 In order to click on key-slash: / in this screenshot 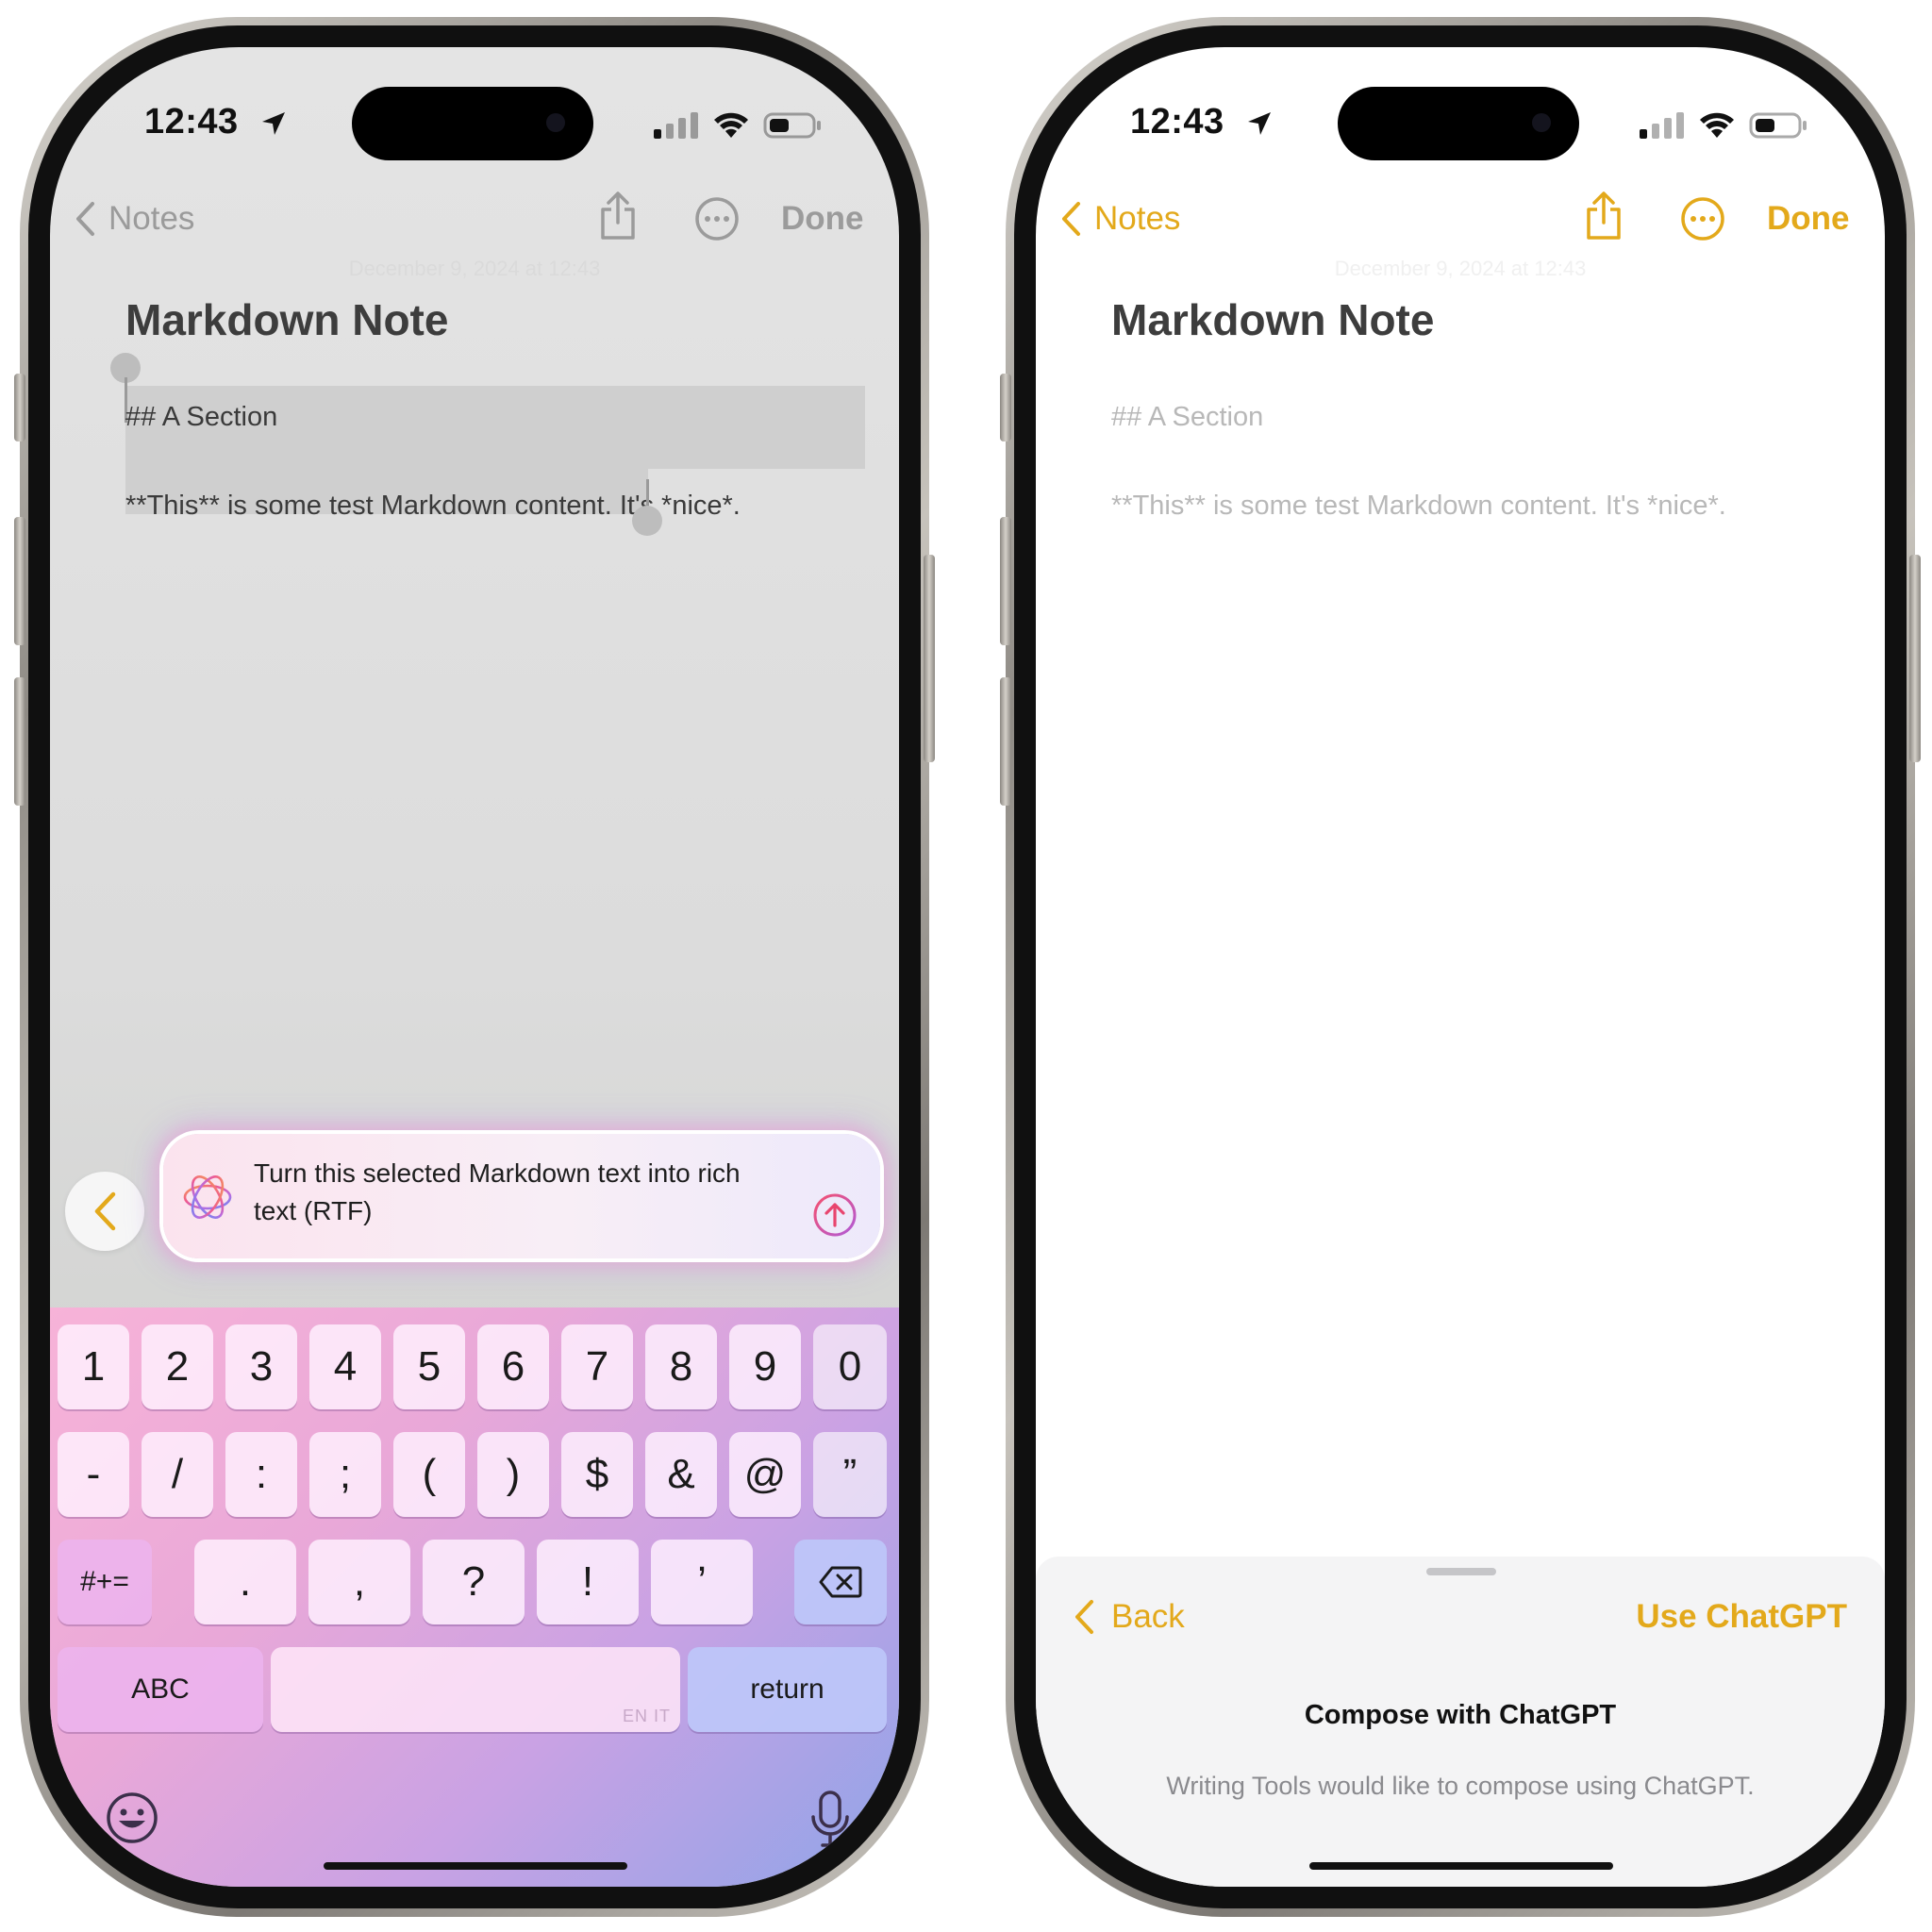, I will do `click(178, 1474)`.